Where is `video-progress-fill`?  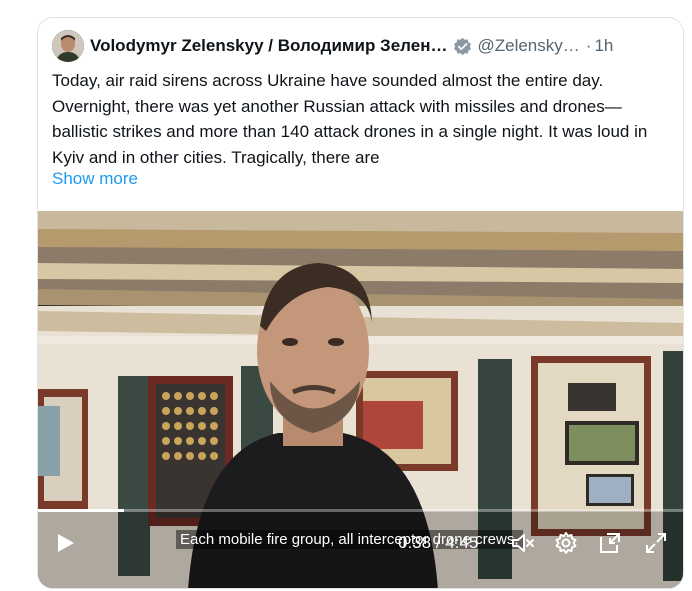
video-progress-fill is located at coordinates (81, 510).